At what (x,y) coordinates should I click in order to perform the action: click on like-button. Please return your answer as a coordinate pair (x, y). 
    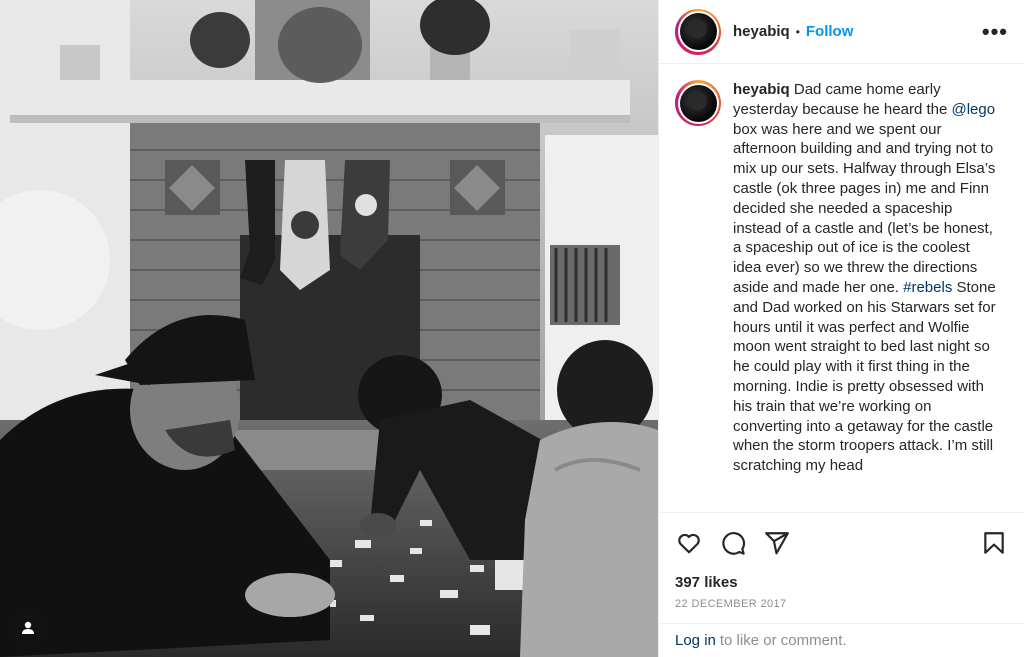
    Looking at the image, I should click on (689, 543).